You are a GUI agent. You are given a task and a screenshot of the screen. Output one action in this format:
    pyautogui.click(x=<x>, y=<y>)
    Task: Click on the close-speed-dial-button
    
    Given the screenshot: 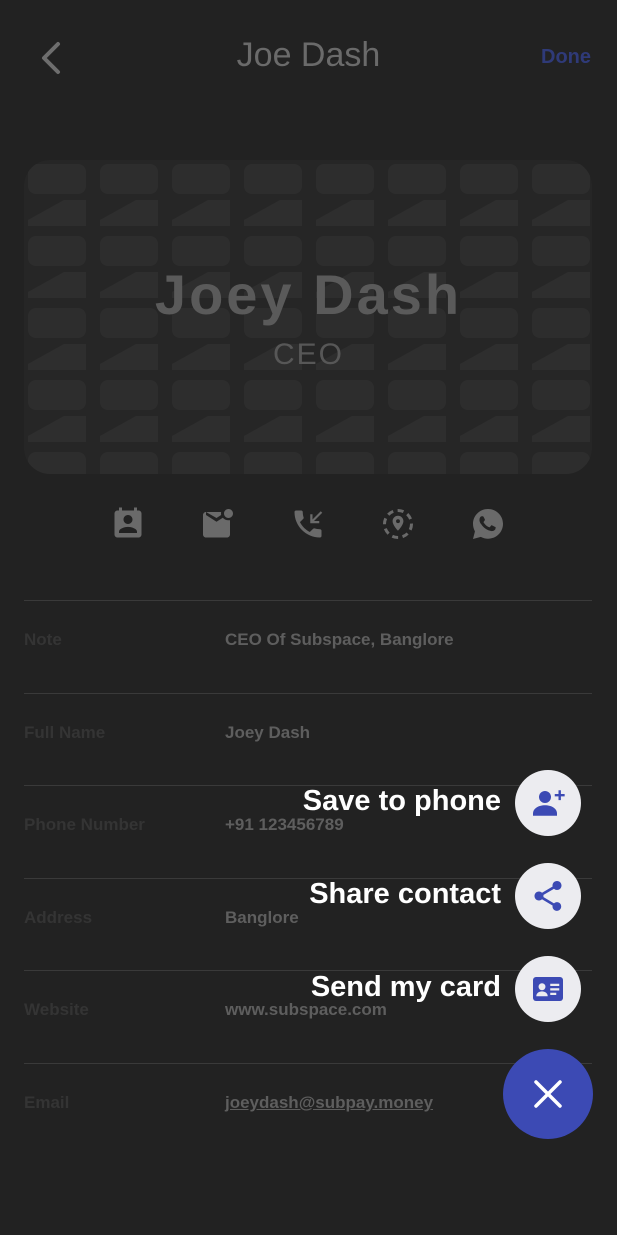 What is the action you would take?
    pyautogui.click(x=548, y=1094)
    